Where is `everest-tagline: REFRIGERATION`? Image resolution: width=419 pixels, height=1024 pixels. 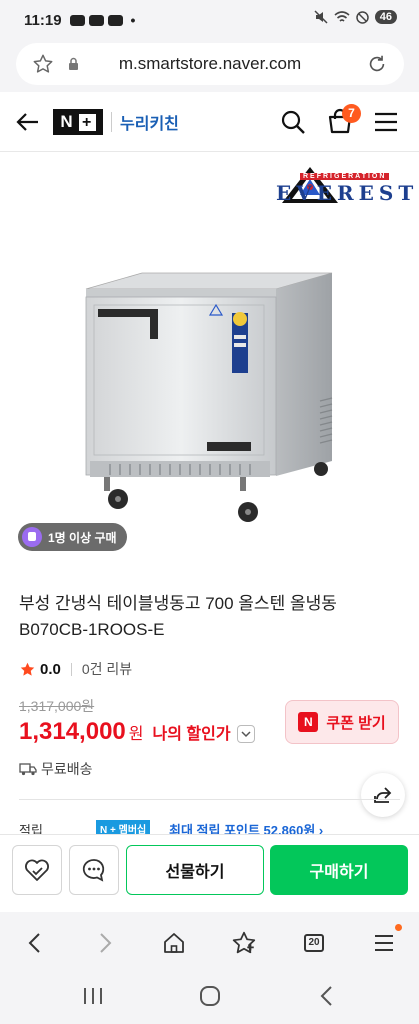
everest-tagline: REFRIGERATION is located at coordinates (345, 176).